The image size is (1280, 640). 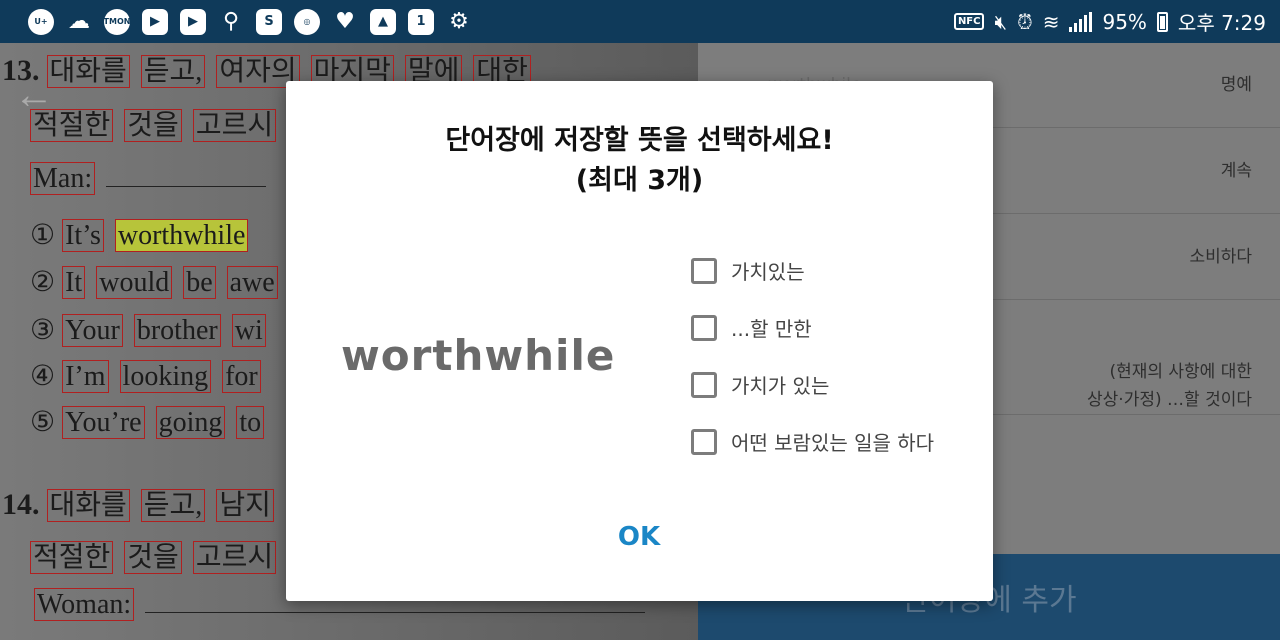 What do you see at coordinates (780, 386) in the screenshot?
I see `option-label: 가치가 있는` at bounding box center [780, 386].